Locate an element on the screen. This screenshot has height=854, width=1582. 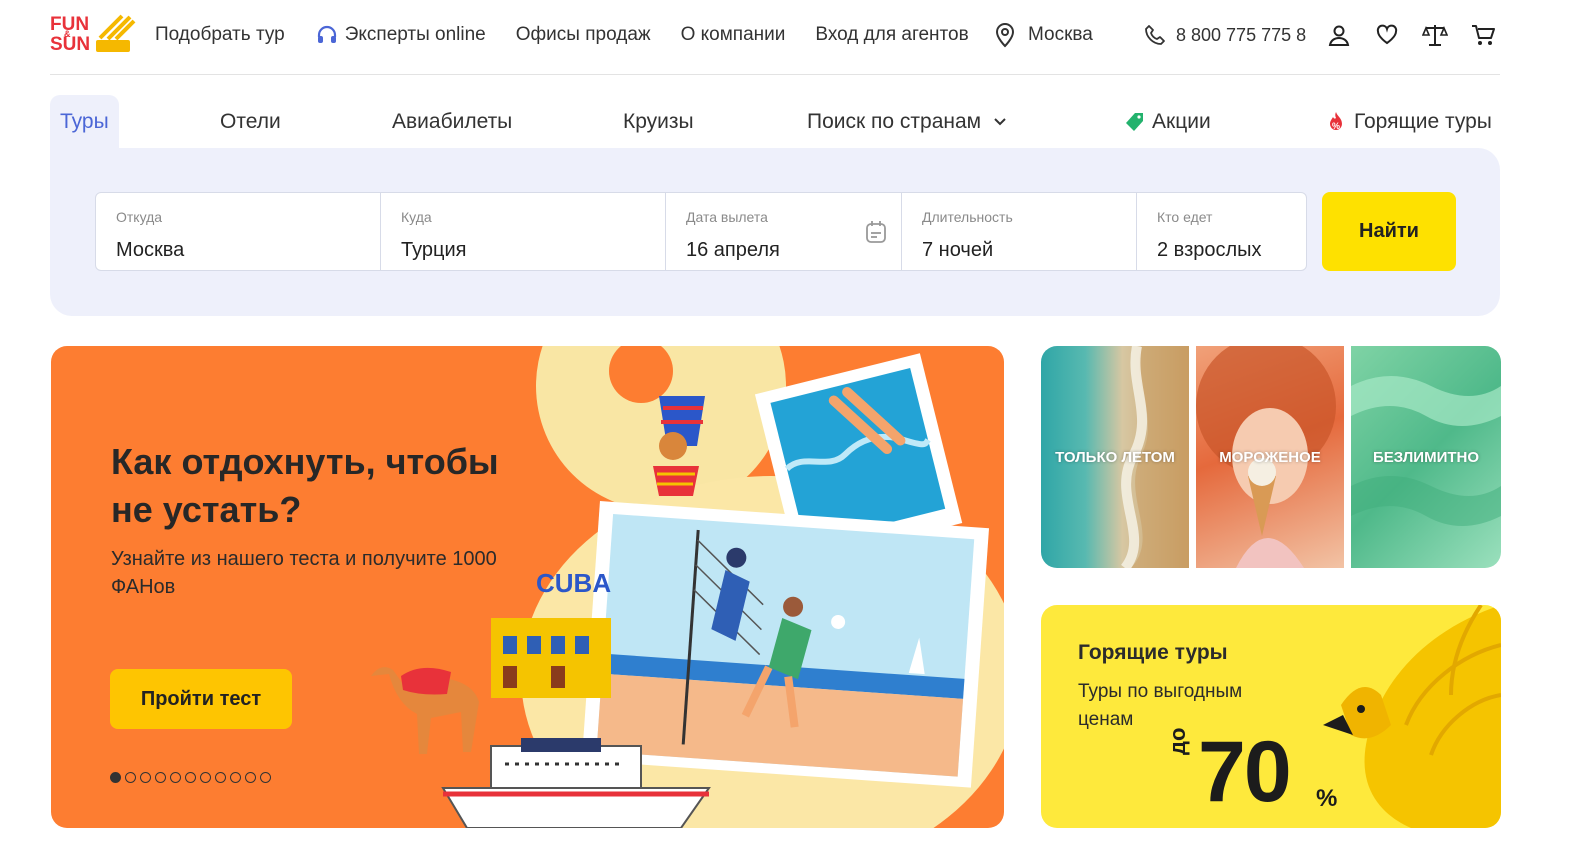
cuba-art-text: CUBA is located at coordinates (573, 583).